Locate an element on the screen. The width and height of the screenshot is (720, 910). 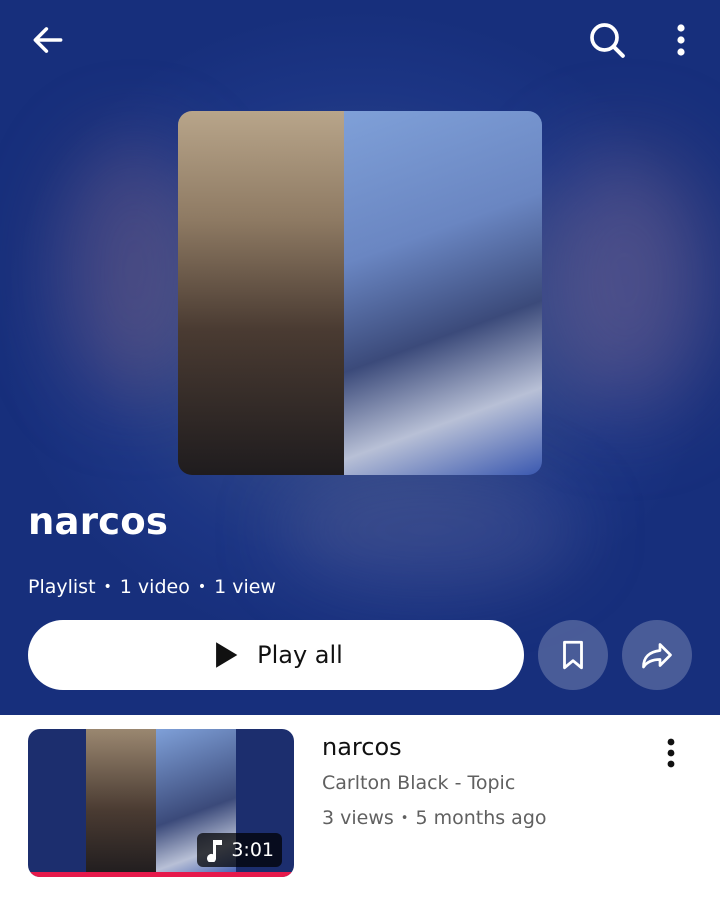
playlist-meta: Playlist • 1 video • 1 view is located at coordinates (152, 587).